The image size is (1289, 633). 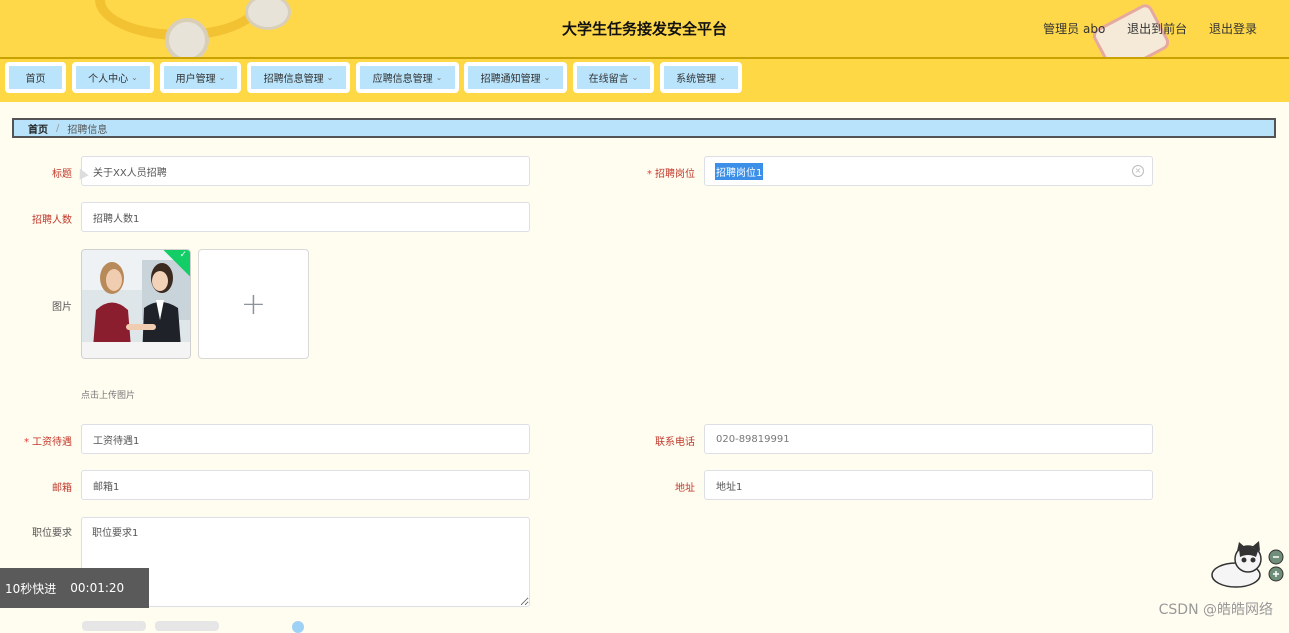 What do you see at coordinates (305, 485) in the screenshot?
I see `email-input: 邮箱1` at bounding box center [305, 485].